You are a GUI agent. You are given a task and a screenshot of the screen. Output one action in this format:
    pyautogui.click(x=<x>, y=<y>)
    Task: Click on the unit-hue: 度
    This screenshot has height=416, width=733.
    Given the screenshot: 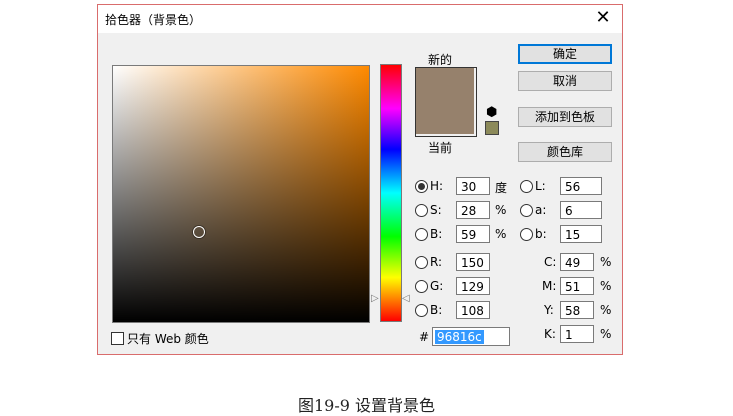 What is the action you would take?
    pyautogui.click(x=501, y=188)
    